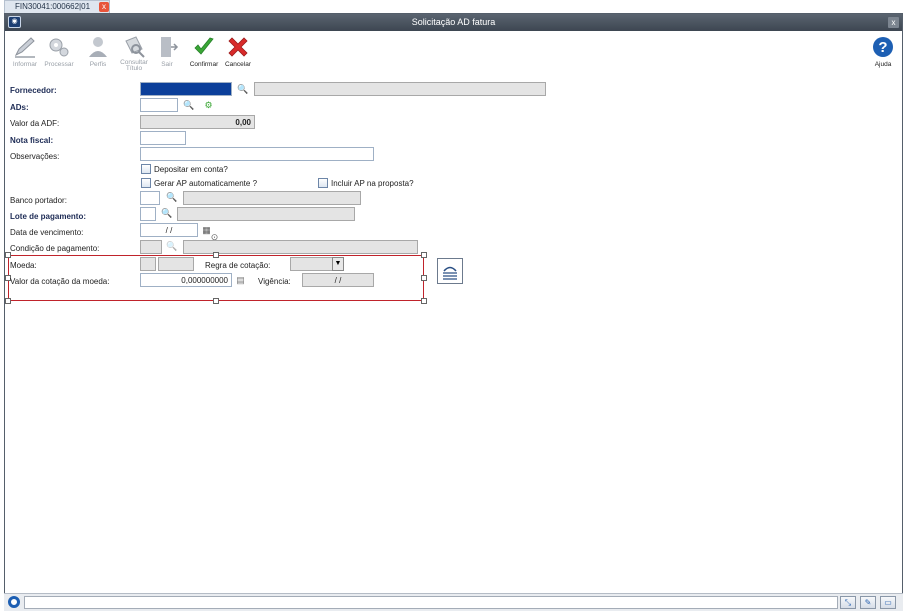 The width and height of the screenshot is (905, 613). I want to click on status-indicator-icon, so click(14, 602).